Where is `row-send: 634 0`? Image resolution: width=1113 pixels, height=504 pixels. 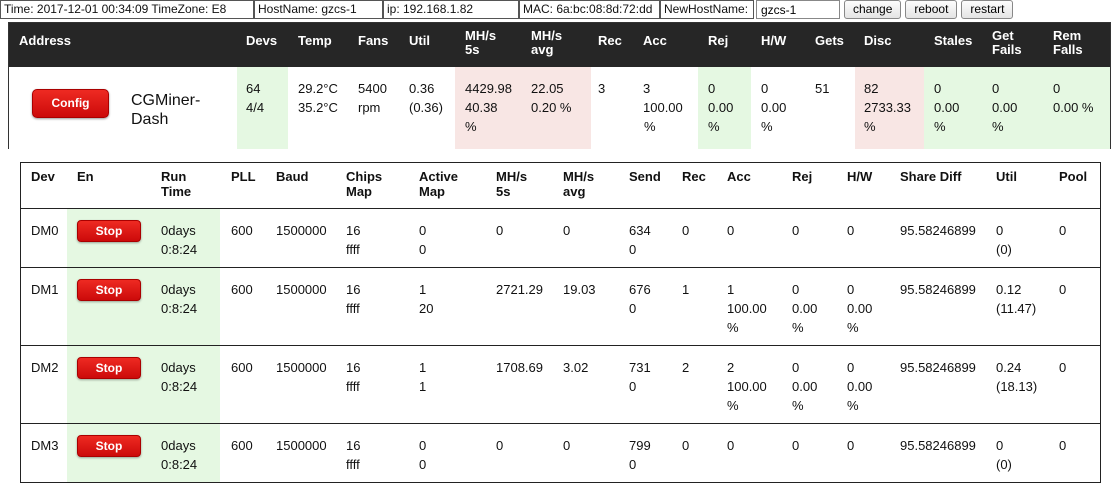
row-send: 634 0 is located at coordinates (640, 240).